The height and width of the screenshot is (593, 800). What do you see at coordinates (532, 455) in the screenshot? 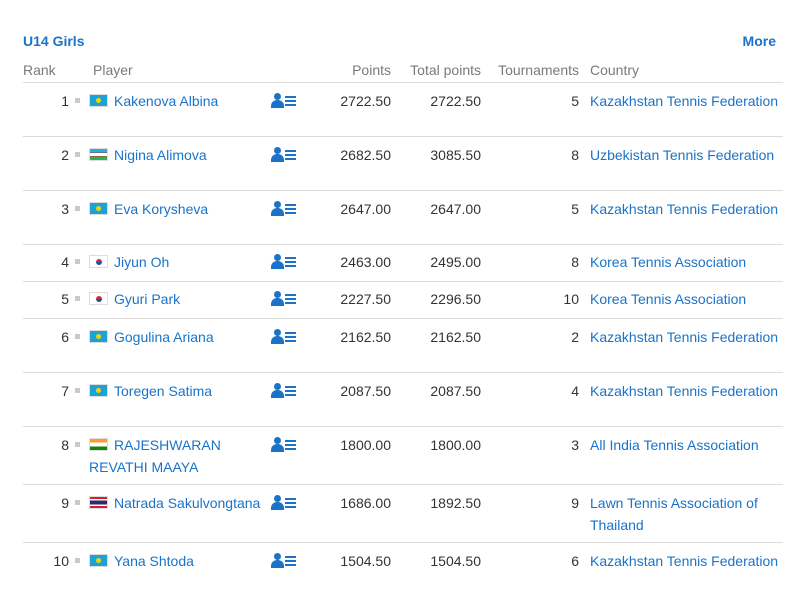
I see `tournaments-cell: 3` at bounding box center [532, 455].